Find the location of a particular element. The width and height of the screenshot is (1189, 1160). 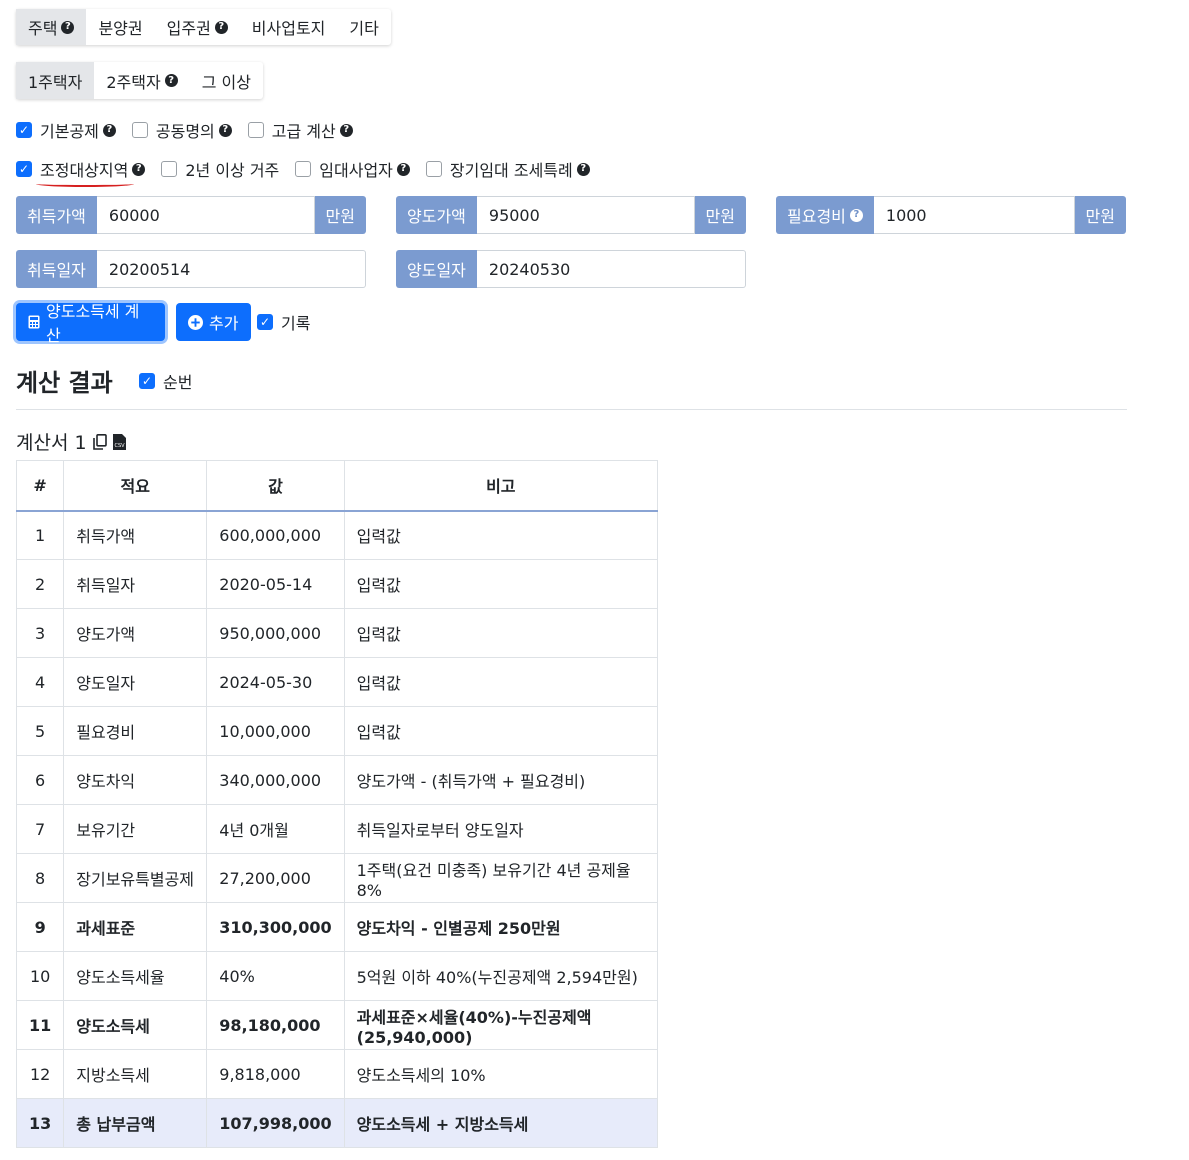

table-header-row: # 적요 값 비고 is located at coordinates (337, 486).